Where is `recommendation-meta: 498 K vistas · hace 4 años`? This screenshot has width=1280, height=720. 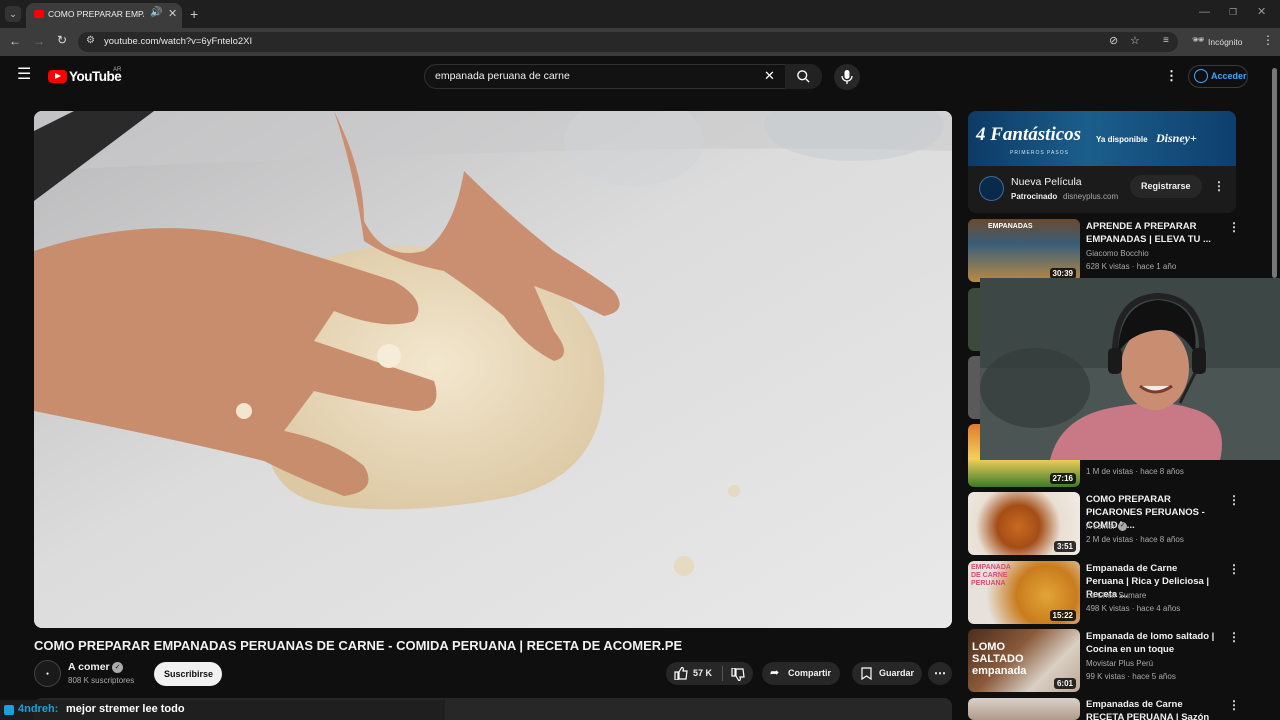 recommendation-meta: 498 K vistas · hace 4 años is located at coordinates (1133, 608).